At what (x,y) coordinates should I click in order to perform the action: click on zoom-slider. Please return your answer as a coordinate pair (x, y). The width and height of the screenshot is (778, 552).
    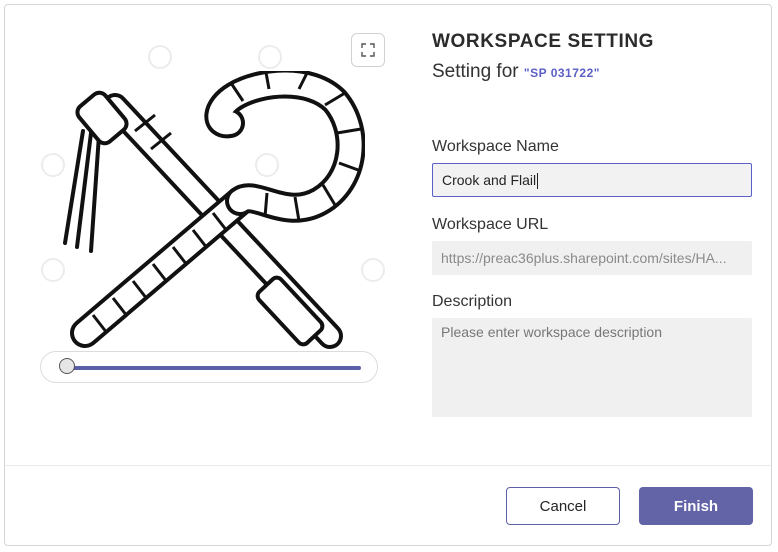
    Looking at the image, I should click on (209, 367).